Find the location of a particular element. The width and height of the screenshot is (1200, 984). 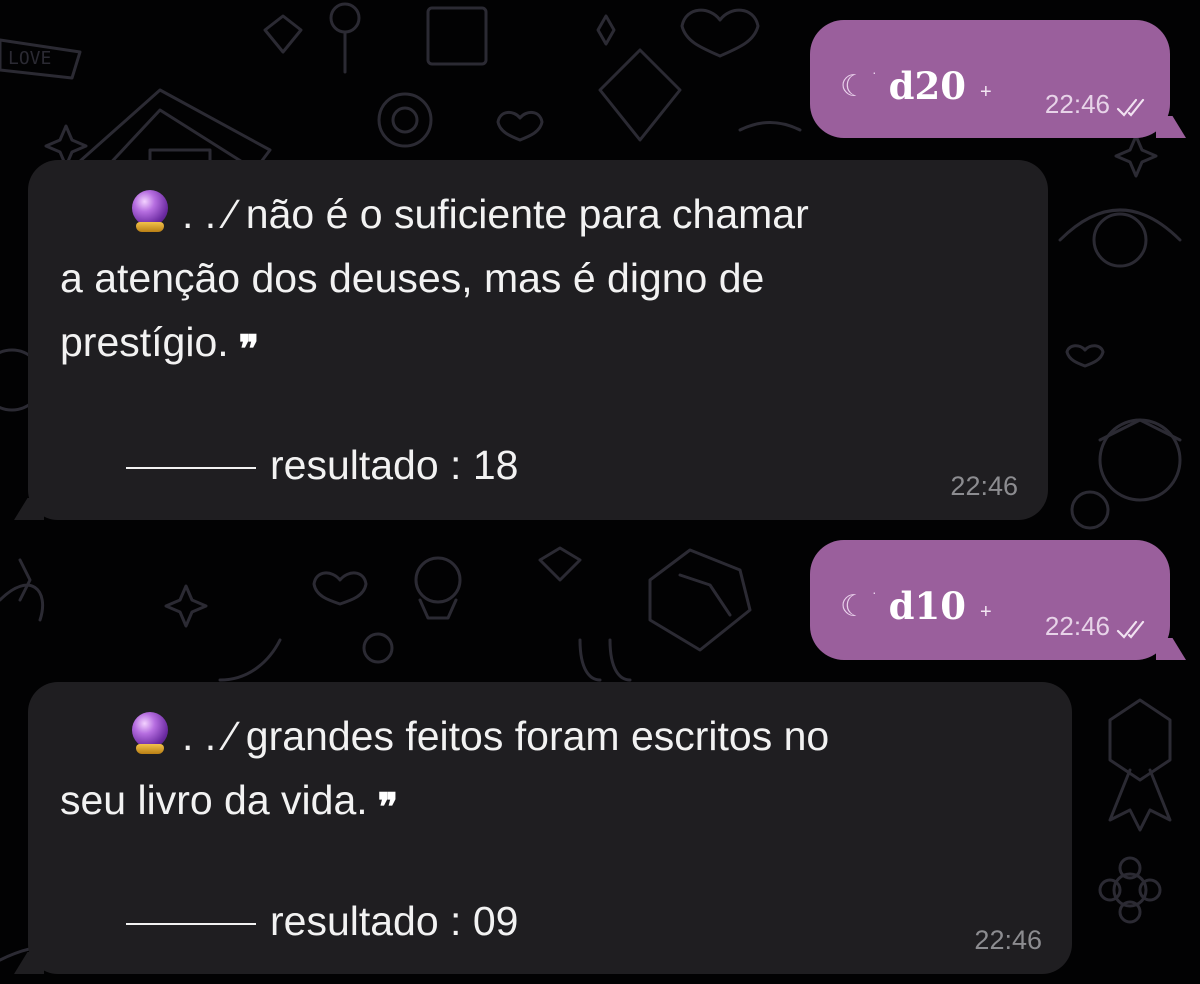

dice-command: d10 is located at coordinates (927, 606).